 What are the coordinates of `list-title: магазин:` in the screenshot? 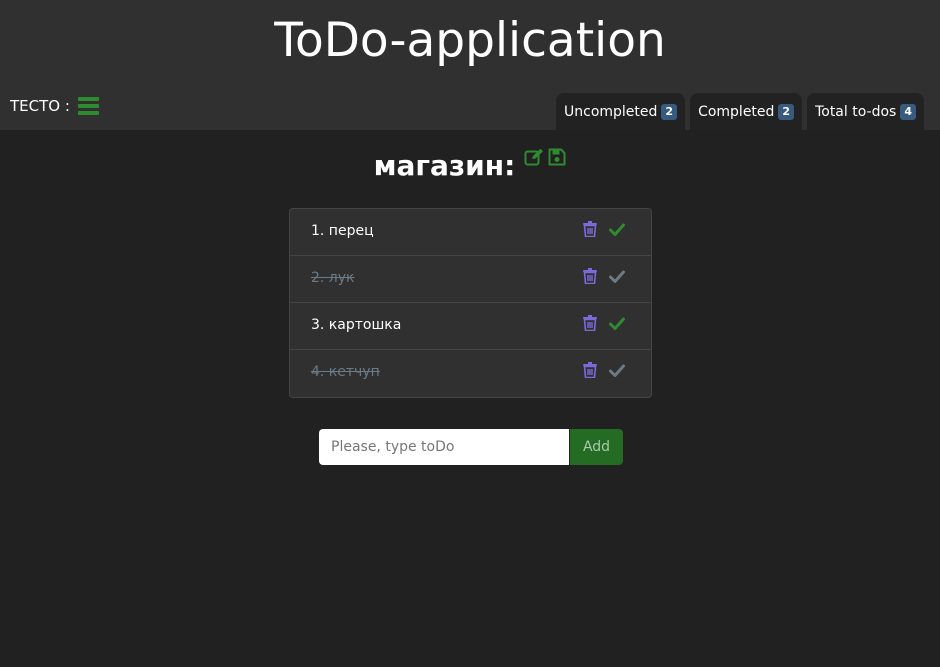 It's located at (444, 165).